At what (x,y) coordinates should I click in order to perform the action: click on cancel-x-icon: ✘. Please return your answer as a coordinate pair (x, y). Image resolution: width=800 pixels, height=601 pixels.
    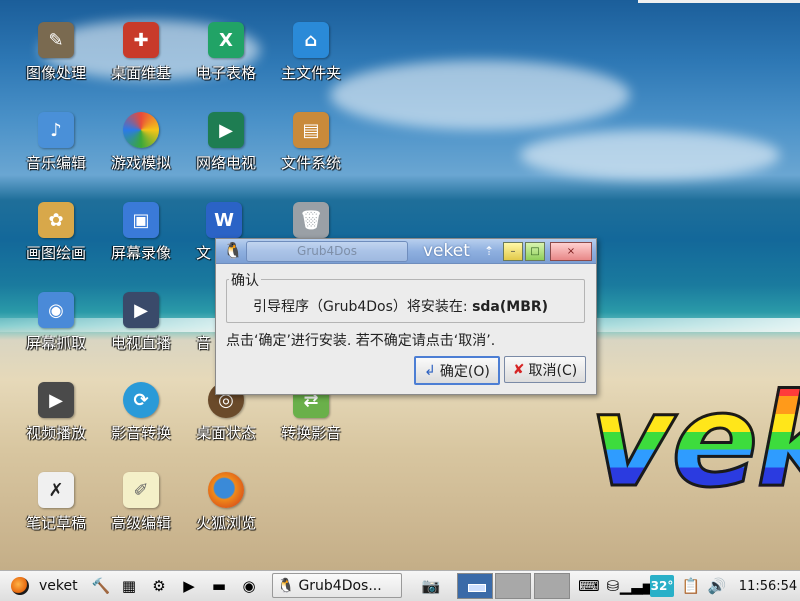
    Looking at the image, I should click on (518, 369).